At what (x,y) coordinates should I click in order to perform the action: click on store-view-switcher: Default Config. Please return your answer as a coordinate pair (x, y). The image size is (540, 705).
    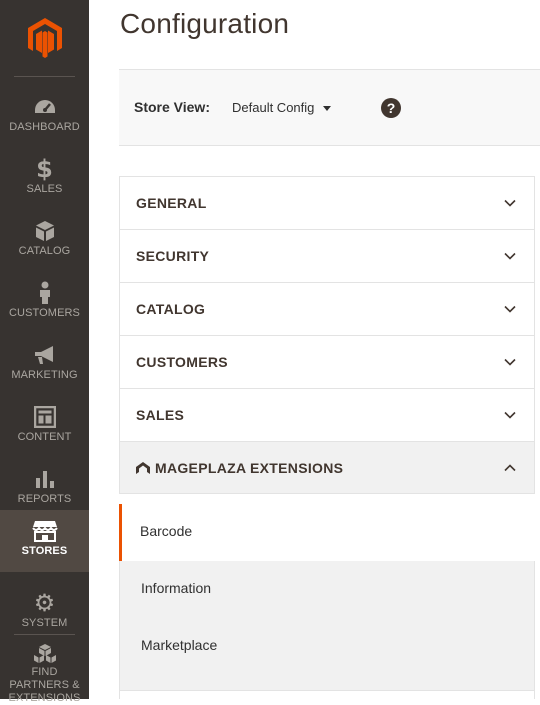
    Looking at the image, I should click on (282, 107).